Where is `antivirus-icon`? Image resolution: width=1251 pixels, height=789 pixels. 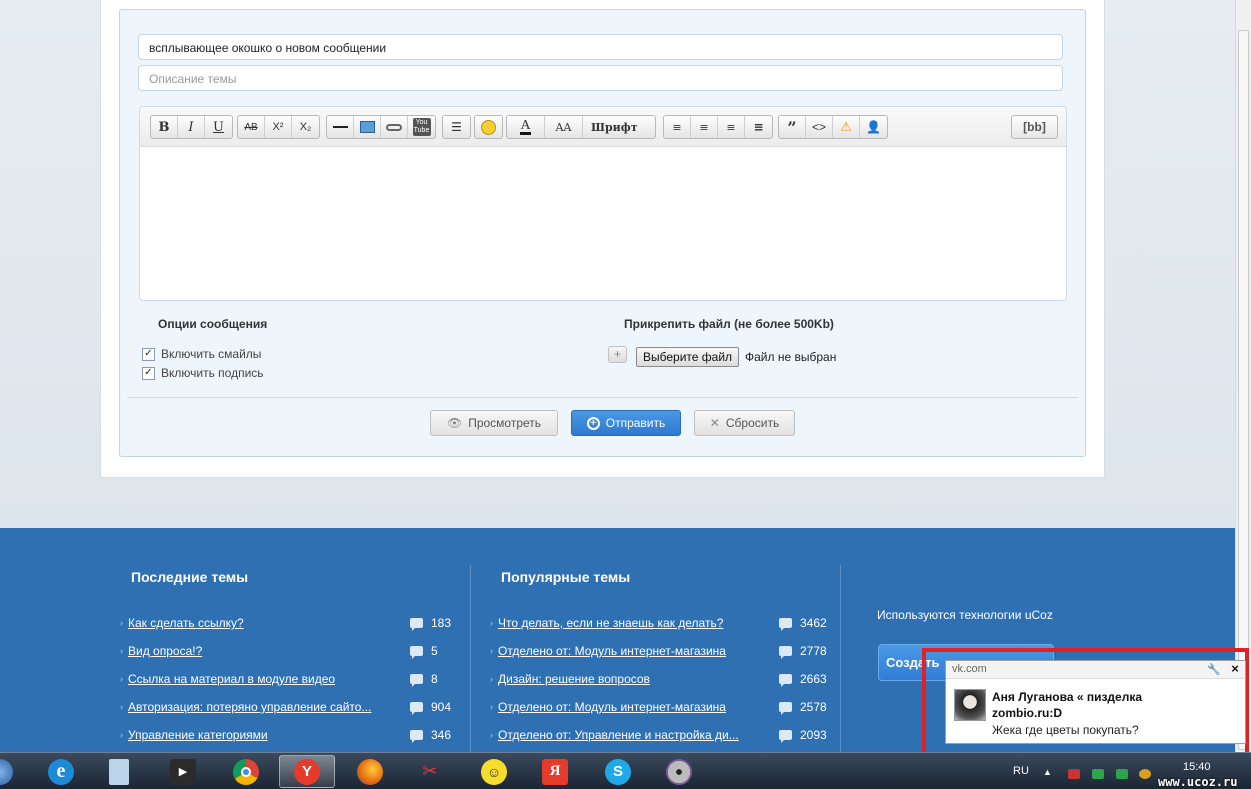
antivirus-icon is located at coordinates (1074, 774).